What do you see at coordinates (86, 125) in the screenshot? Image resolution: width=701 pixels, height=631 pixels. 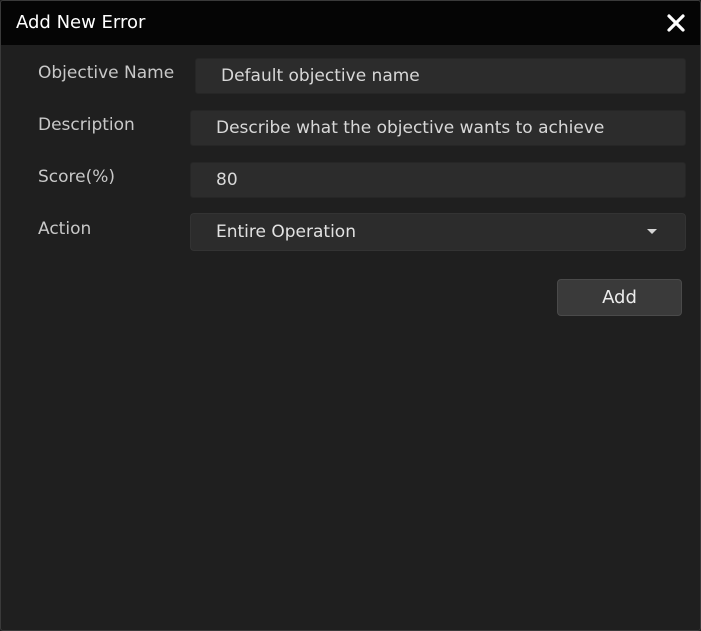 I see `description-label: Description` at bounding box center [86, 125].